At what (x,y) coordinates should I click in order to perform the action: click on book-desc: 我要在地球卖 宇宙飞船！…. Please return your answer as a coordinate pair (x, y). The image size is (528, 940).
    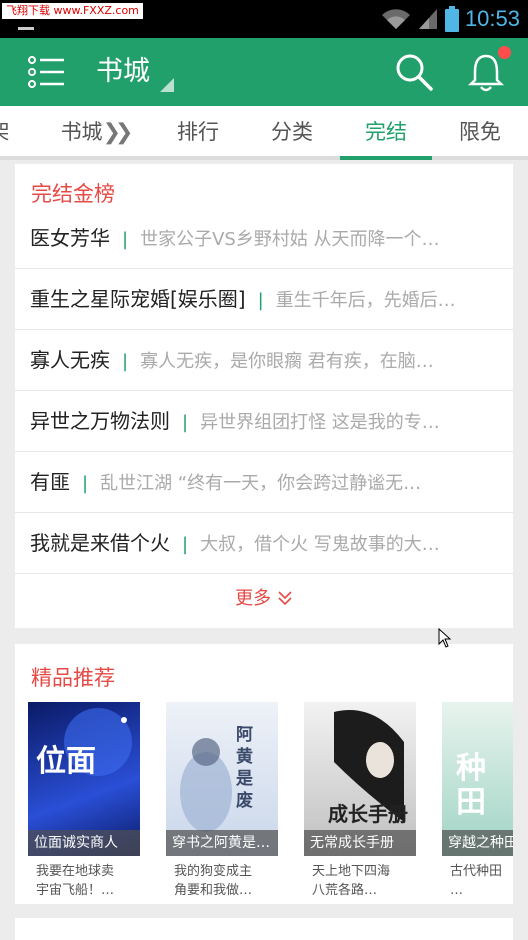
    Looking at the image, I should click on (75, 881).